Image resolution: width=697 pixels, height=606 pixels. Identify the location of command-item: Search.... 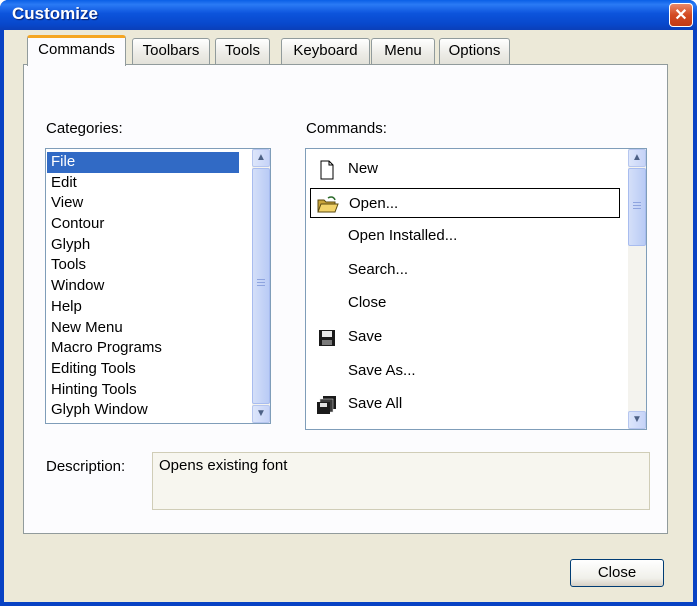
(465, 270).